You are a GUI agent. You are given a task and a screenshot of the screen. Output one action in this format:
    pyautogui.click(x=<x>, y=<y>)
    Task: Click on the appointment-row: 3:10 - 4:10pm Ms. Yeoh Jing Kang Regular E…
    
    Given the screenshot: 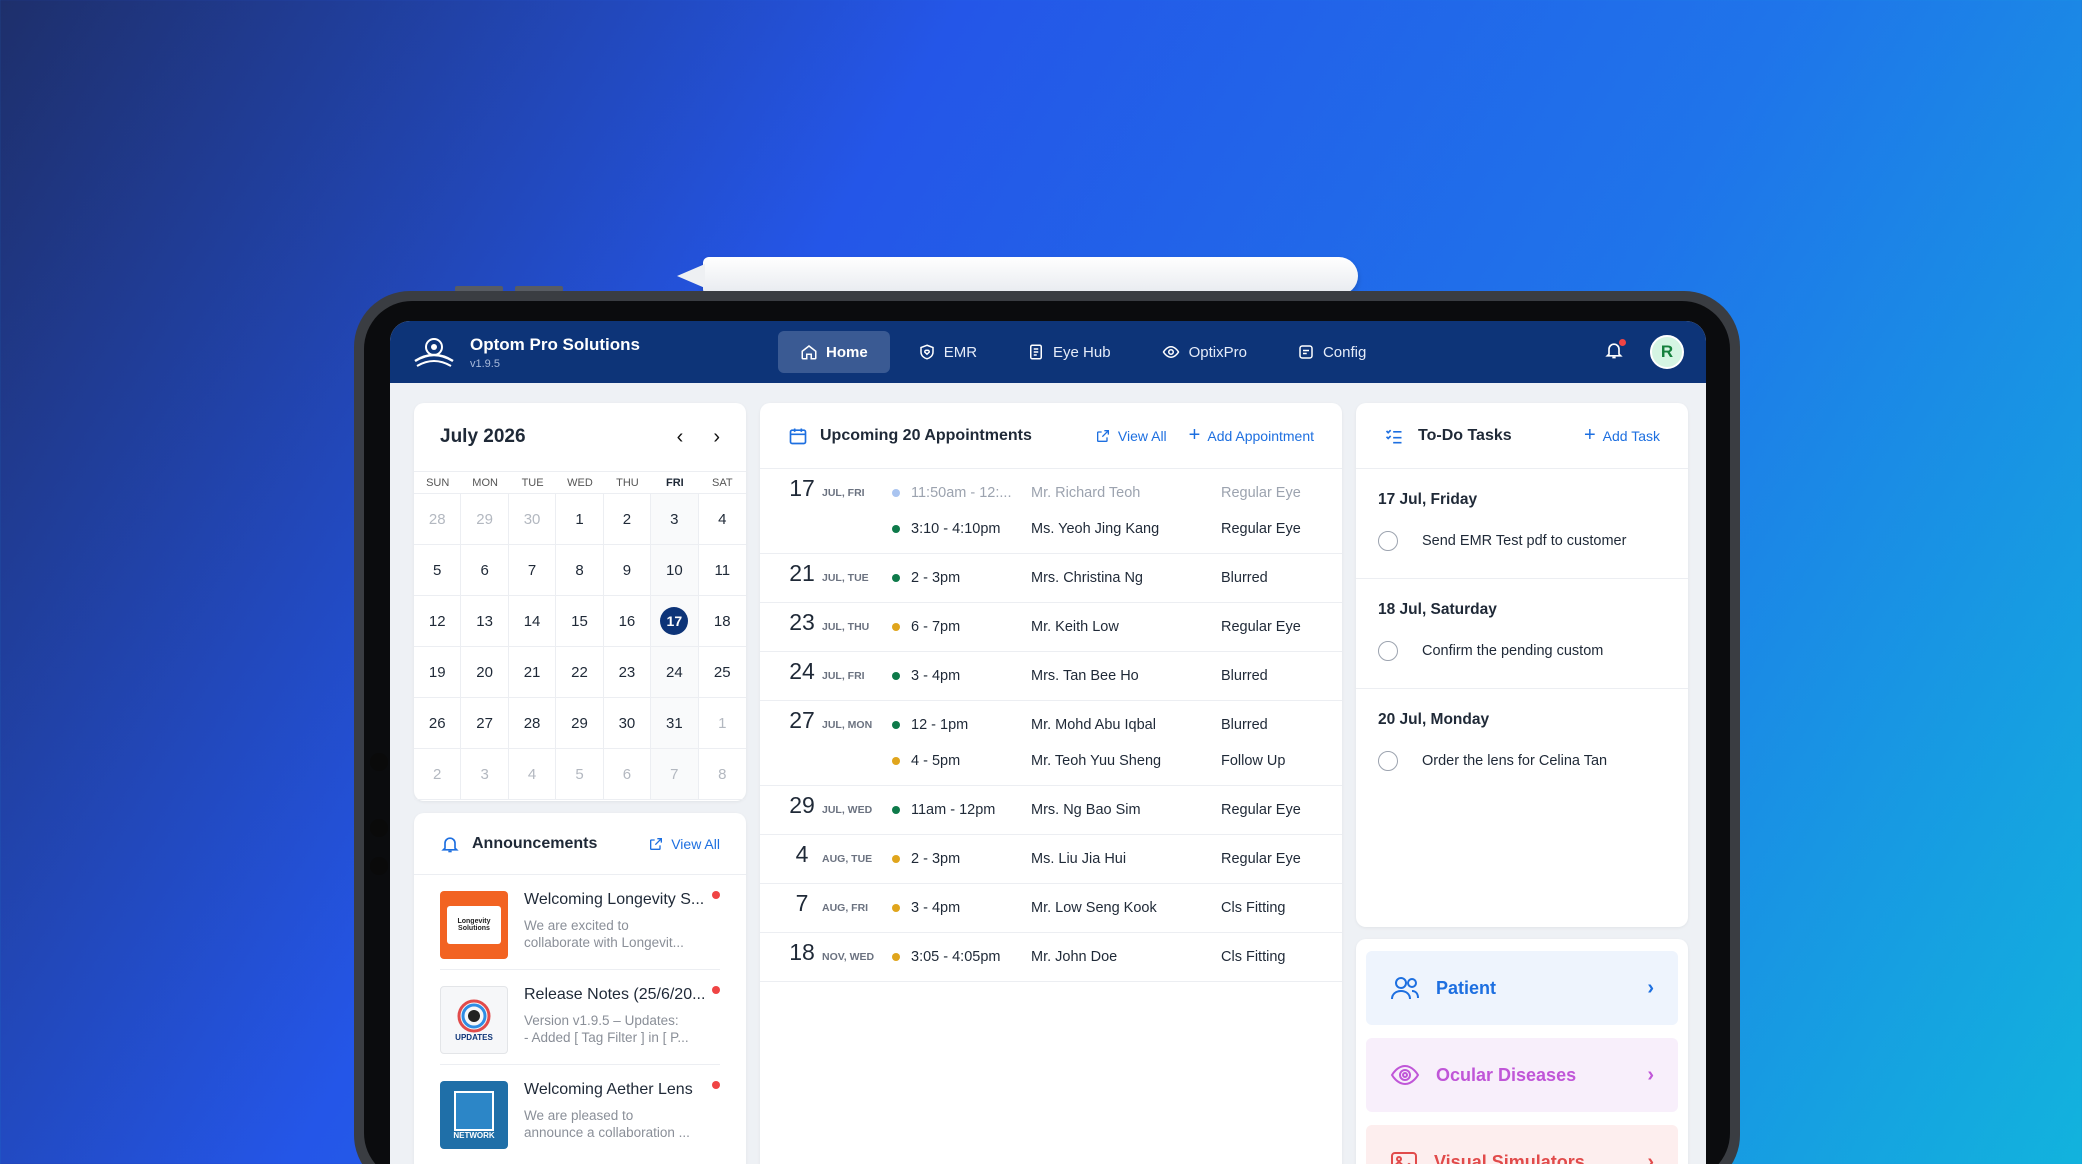 What is the action you would take?
    pyautogui.click(x=1117, y=529)
    